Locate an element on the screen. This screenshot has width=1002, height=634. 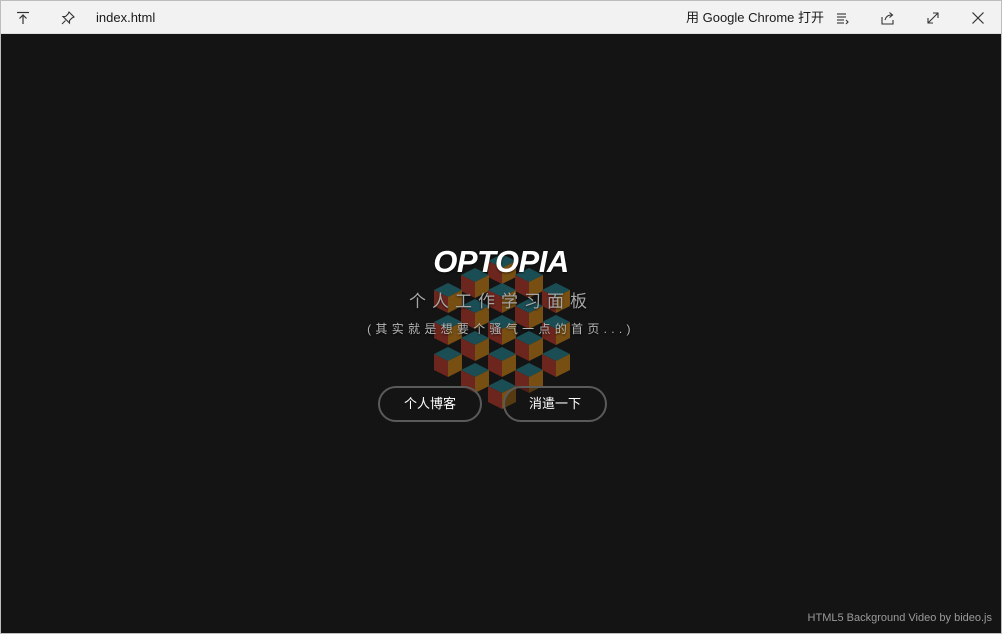
video-credit: HTML5 Background Video by bideo.js is located at coordinates (899, 618).